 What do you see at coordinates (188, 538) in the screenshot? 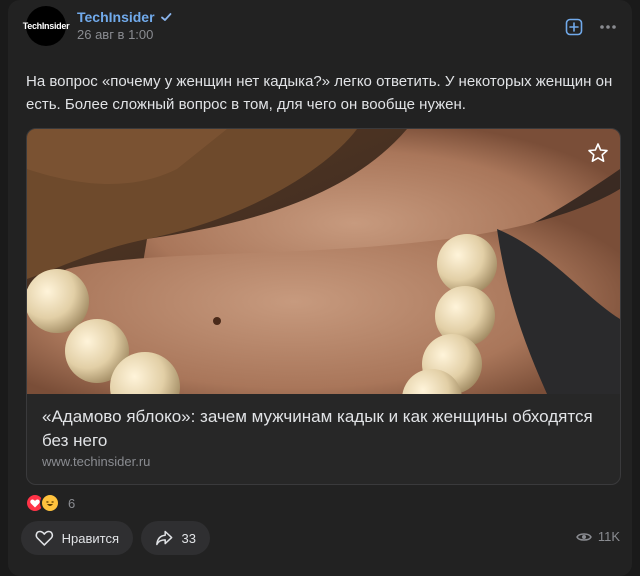
I see `share-count: 33` at bounding box center [188, 538].